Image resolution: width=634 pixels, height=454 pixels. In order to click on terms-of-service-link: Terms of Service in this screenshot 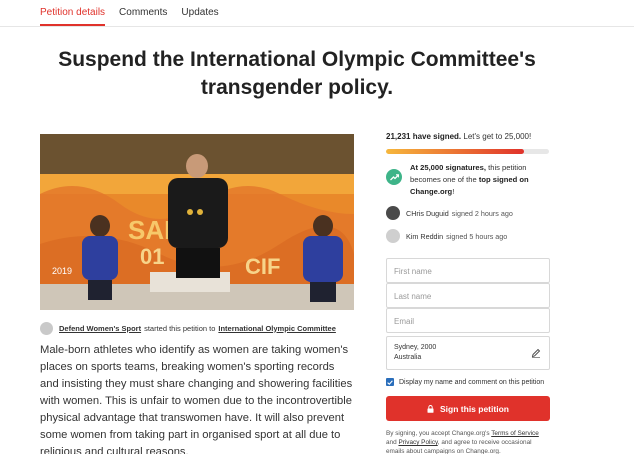, I will do `click(515, 433)`.